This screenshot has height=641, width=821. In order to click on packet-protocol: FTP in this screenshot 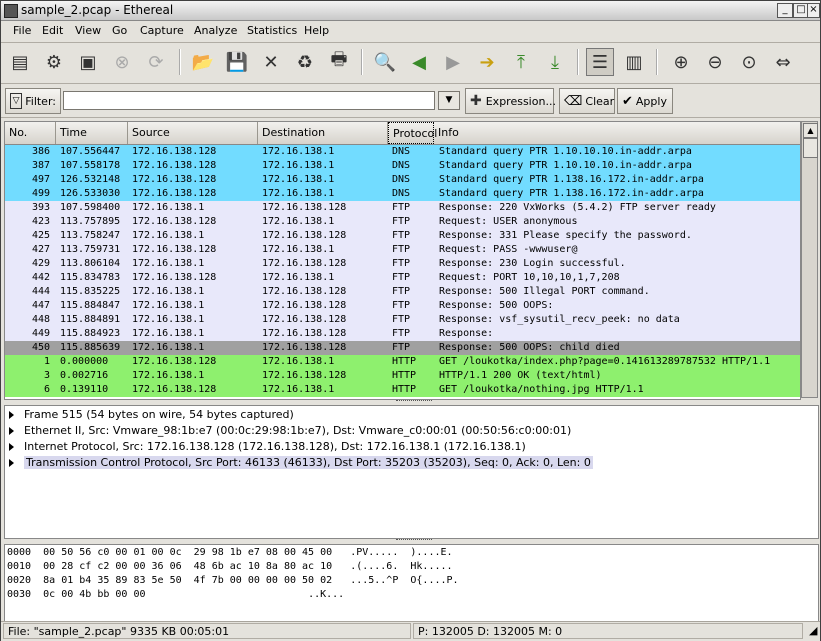, I will do `click(401, 221)`.